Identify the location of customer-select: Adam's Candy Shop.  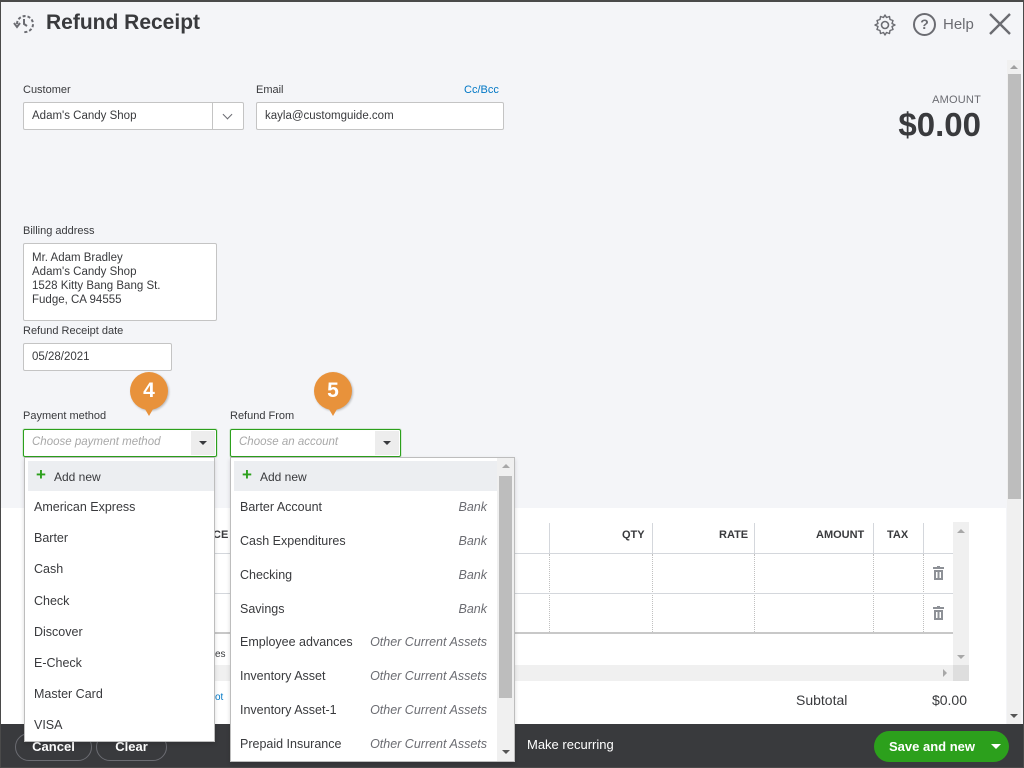
(133, 116).